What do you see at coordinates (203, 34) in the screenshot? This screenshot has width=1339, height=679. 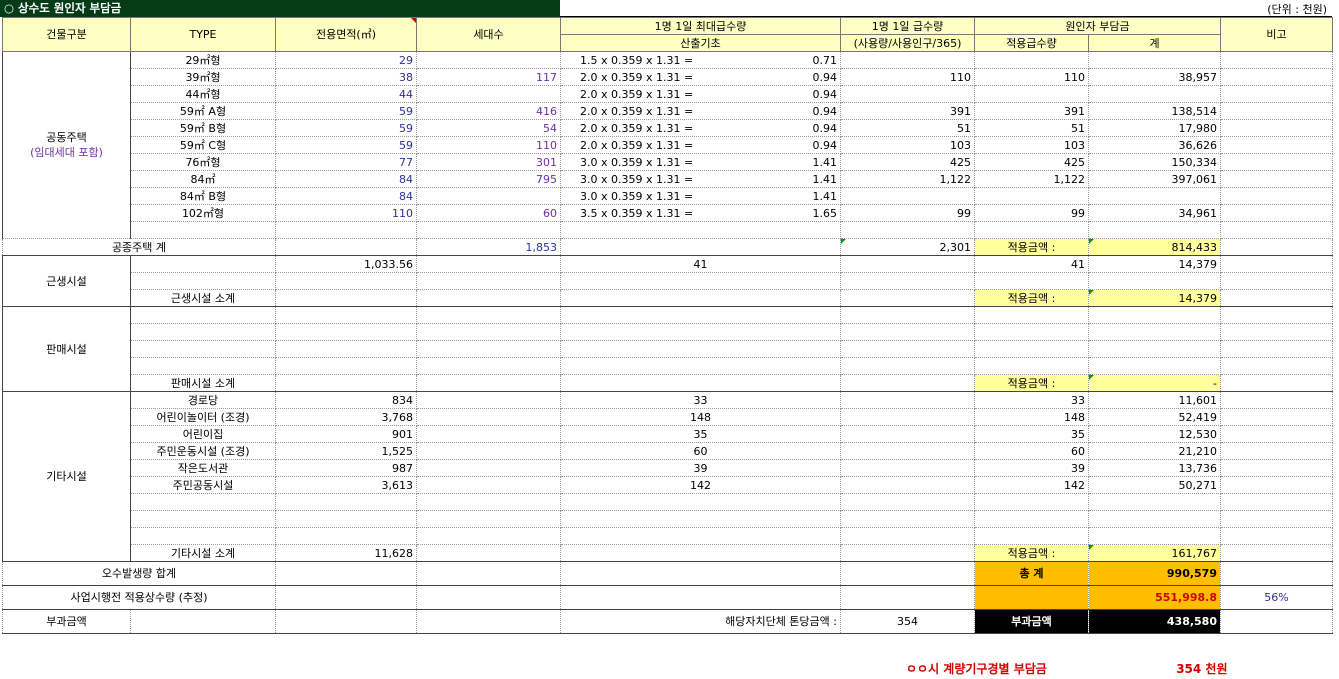 I see `header-type: TYPE` at bounding box center [203, 34].